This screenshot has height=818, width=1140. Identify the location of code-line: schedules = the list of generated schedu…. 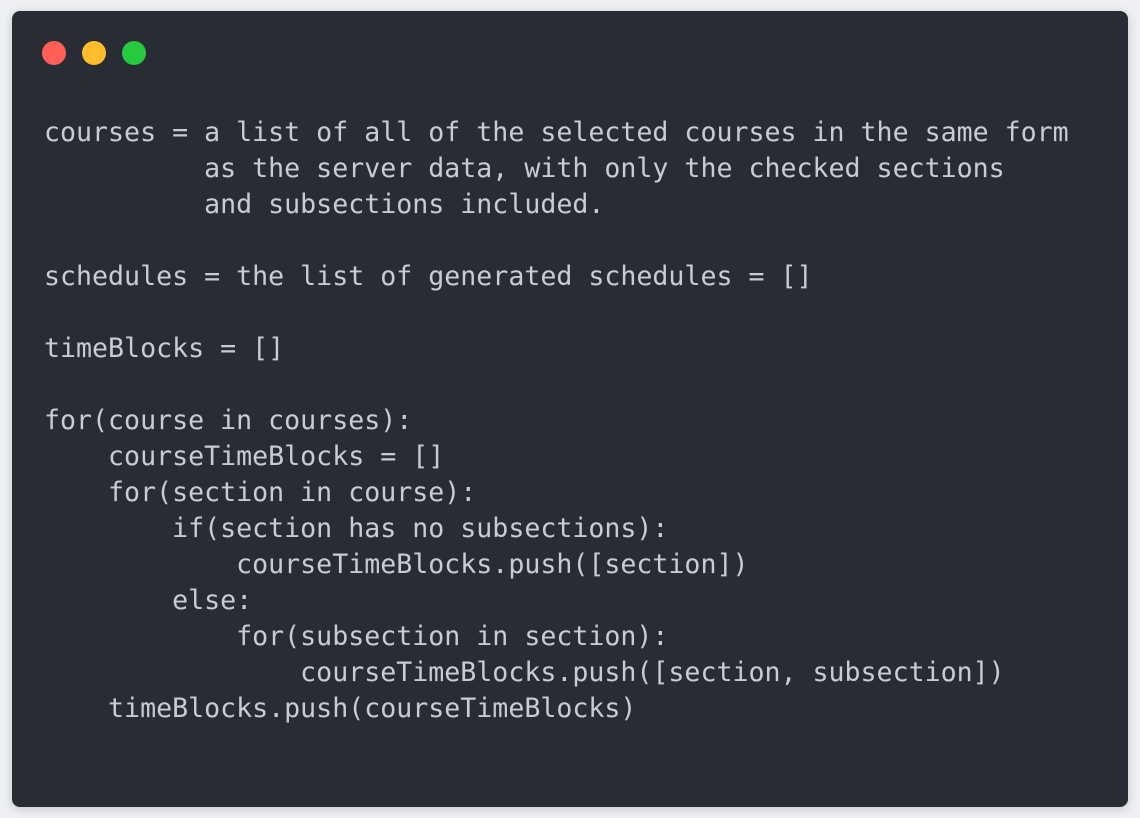
(428, 276).